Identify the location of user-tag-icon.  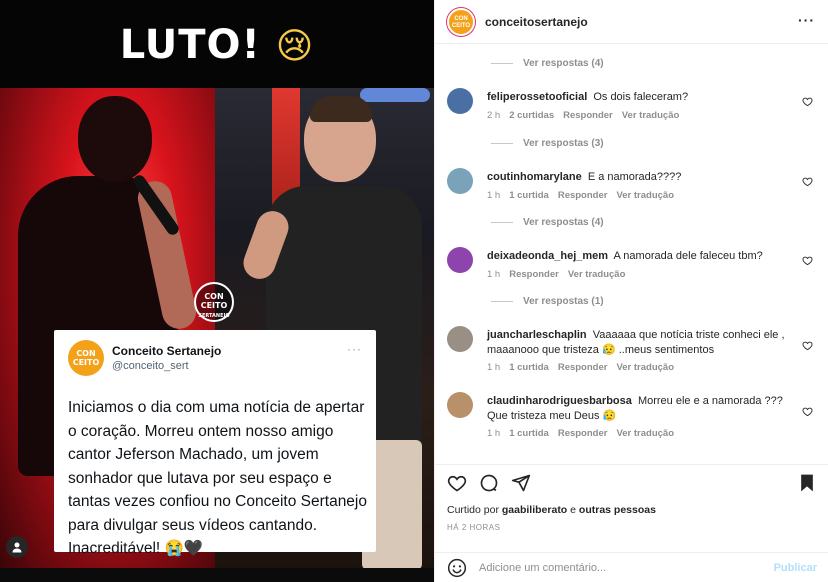
(17, 547).